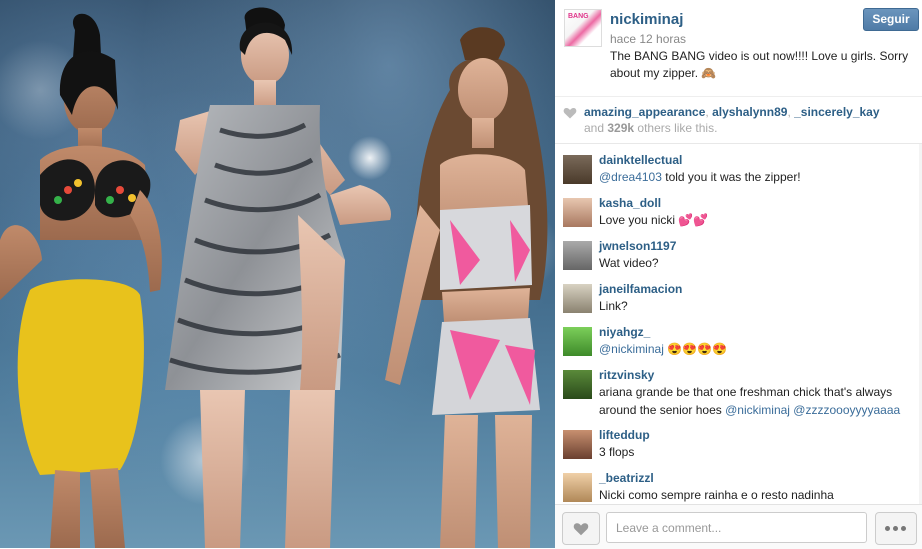 The image size is (922, 549). I want to click on post-timestamp: hace 12 horas, so click(648, 39).